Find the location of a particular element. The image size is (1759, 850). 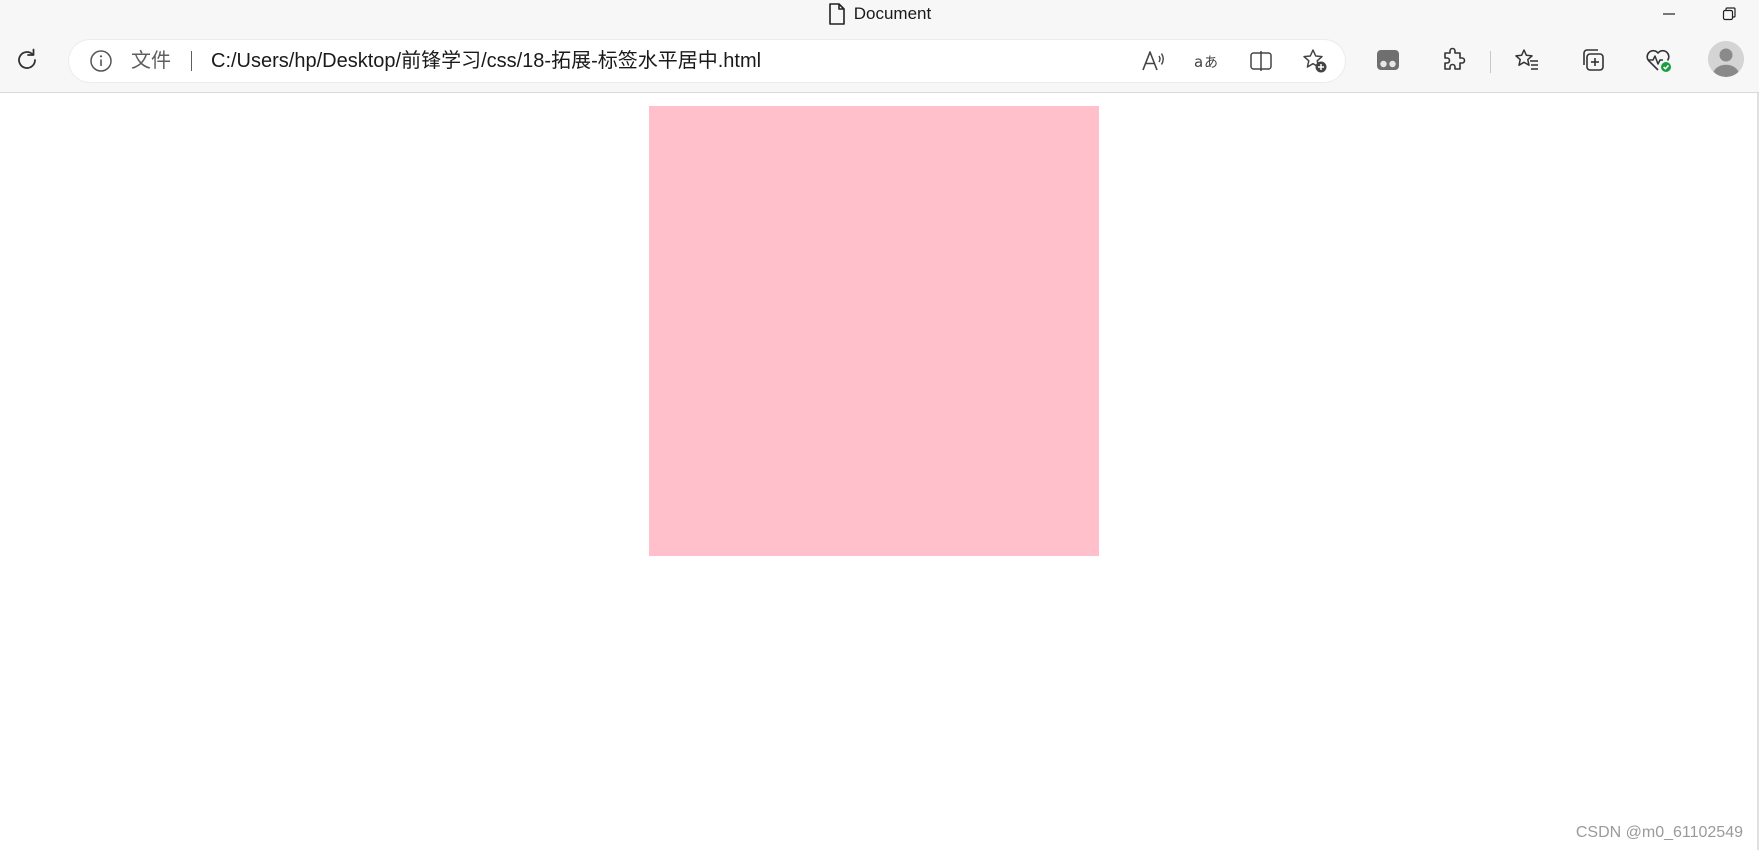

title-bar: Document is located at coordinates (879, 14).